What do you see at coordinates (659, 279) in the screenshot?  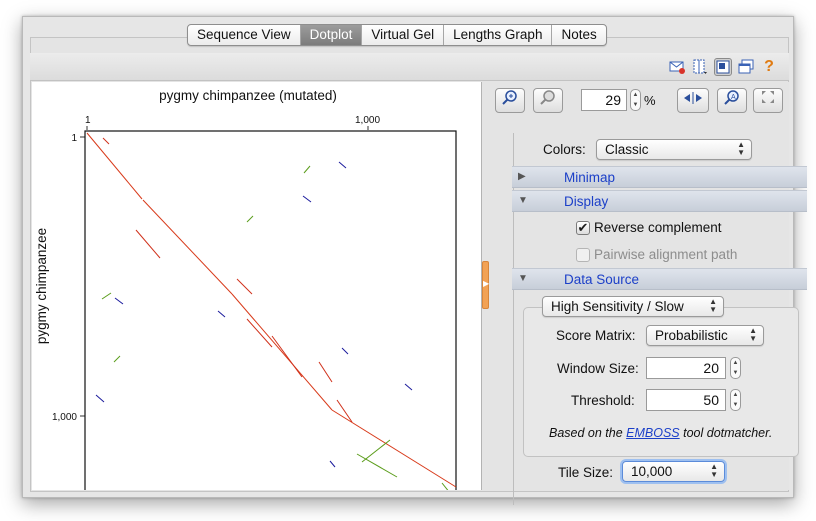 I see `section-data-source: ▼ Data Source` at bounding box center [659, 279].